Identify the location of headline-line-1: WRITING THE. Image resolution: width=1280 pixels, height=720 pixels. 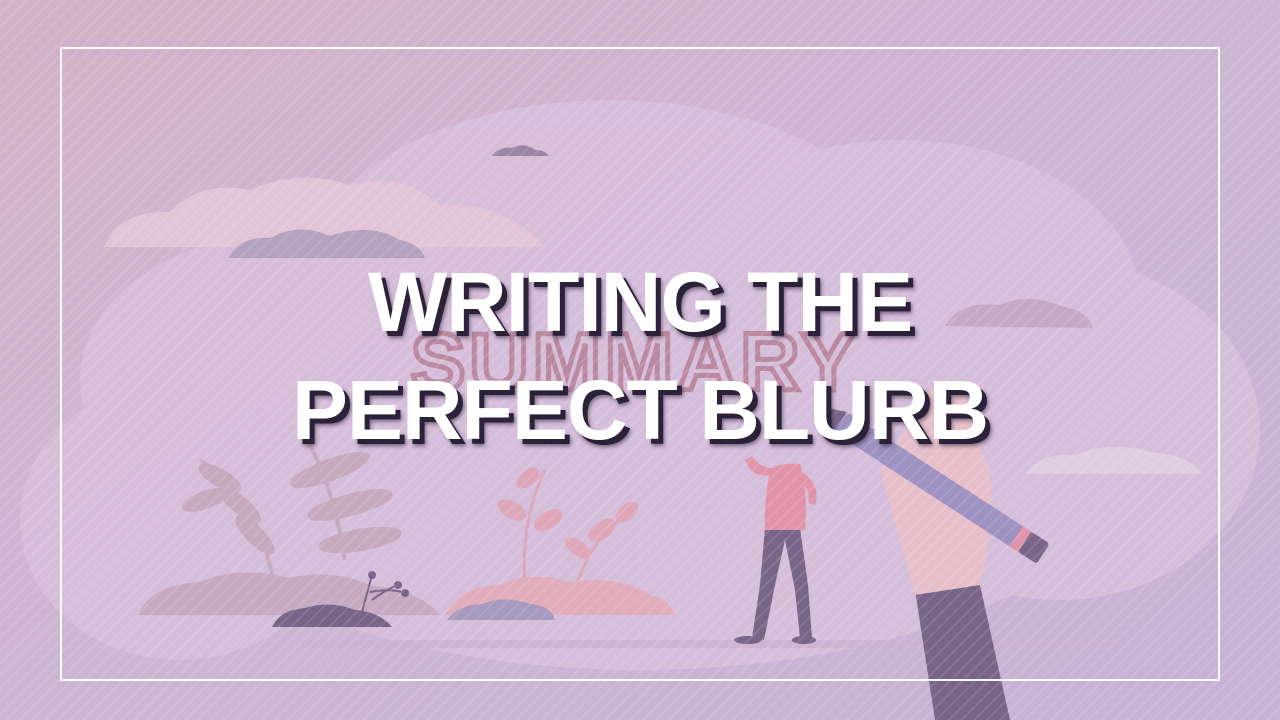
(640, 302).